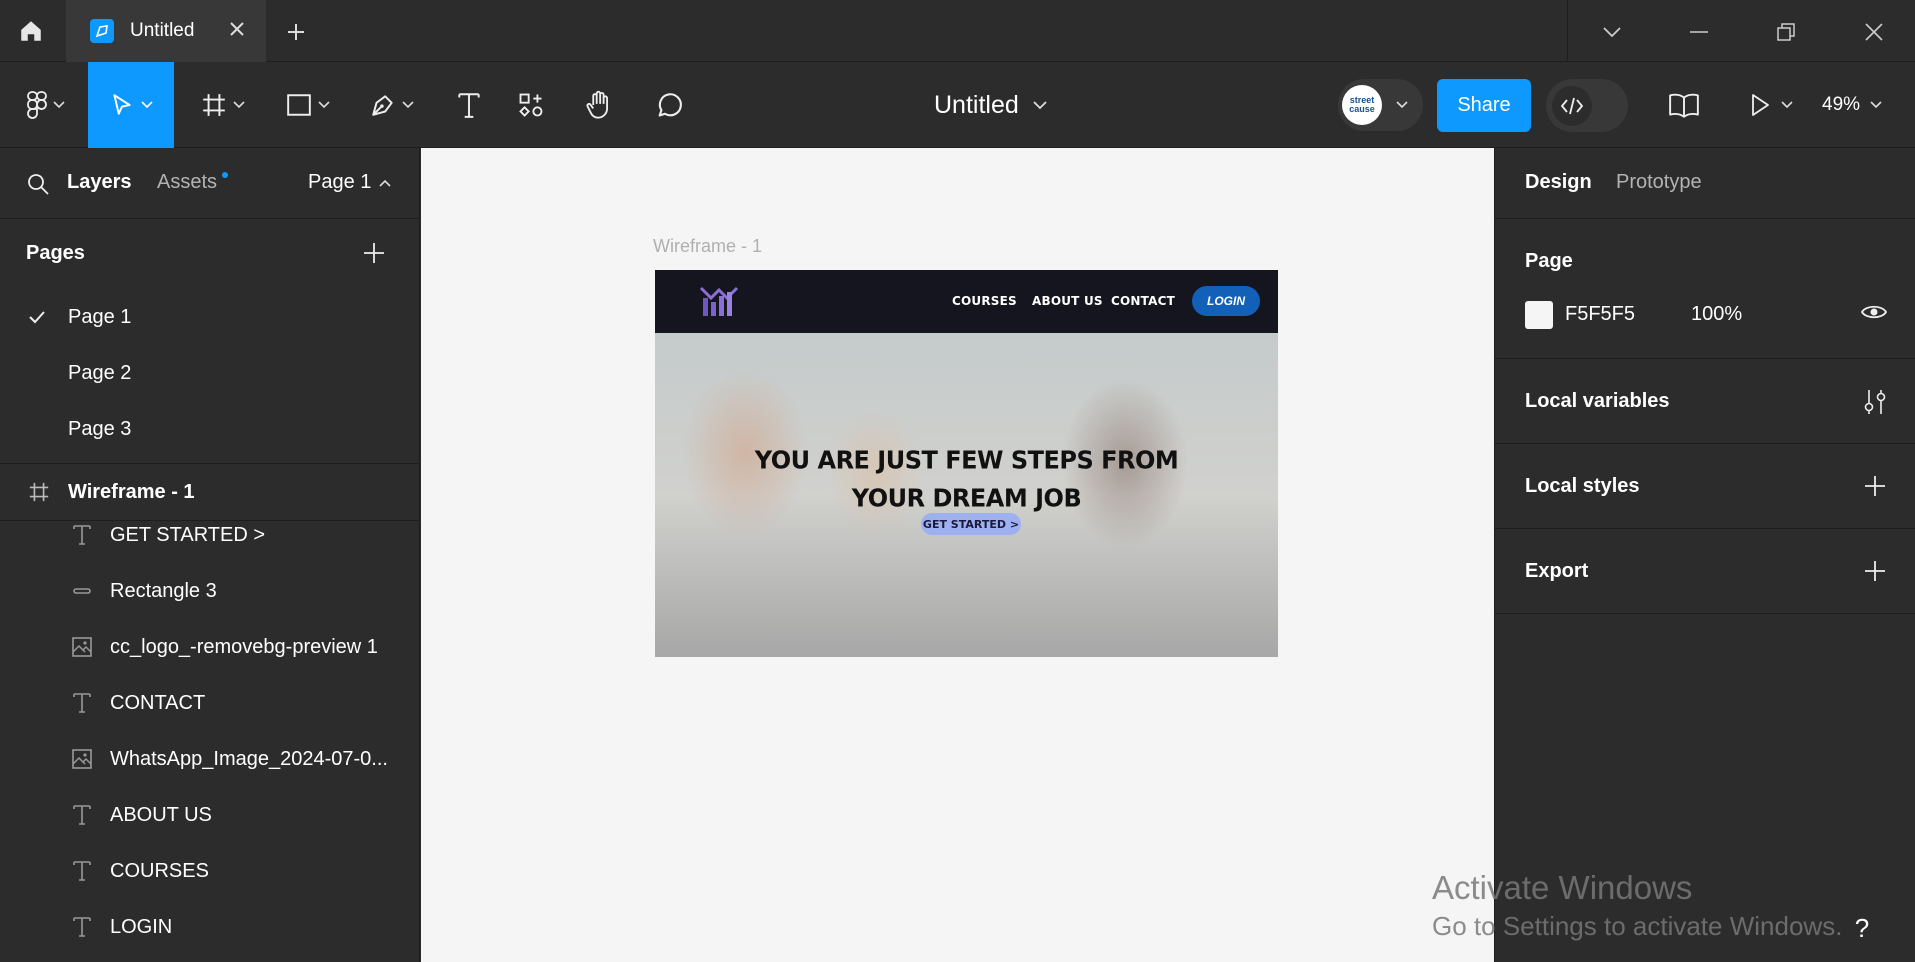 The width and height of the screenshot is (1915, 962). Describe the element at coordinates (1875, 573) in the screenshot. I see `add-export-button` at that location.